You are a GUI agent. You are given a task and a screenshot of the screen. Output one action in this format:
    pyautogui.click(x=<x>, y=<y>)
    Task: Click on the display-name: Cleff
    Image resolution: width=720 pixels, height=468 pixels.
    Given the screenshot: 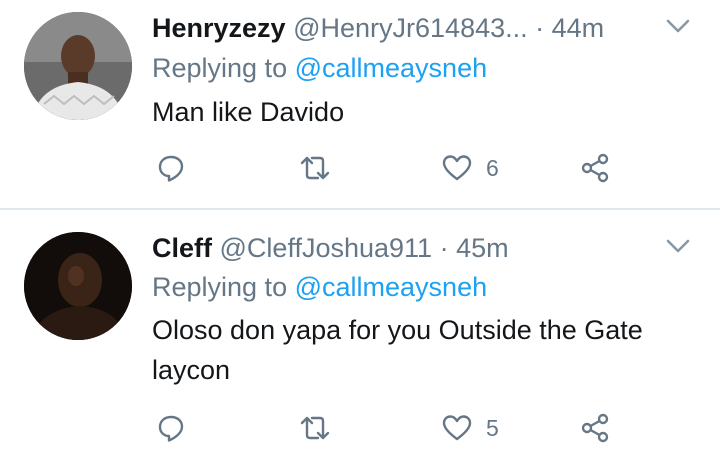 What is the action you would take?
    pyautogui.click(x=182, y=248)
    